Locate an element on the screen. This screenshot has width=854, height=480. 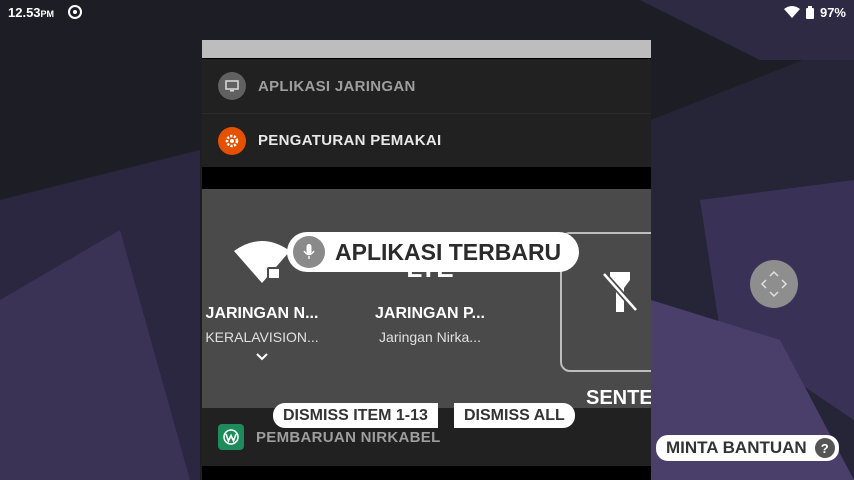
gear-icon is located at coordinates (232, 140).